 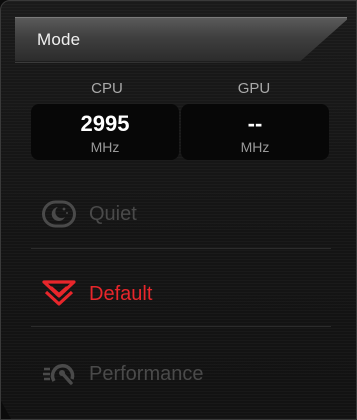 I want to click on gpu-frequency-value: --, so click(x=255, y=123).